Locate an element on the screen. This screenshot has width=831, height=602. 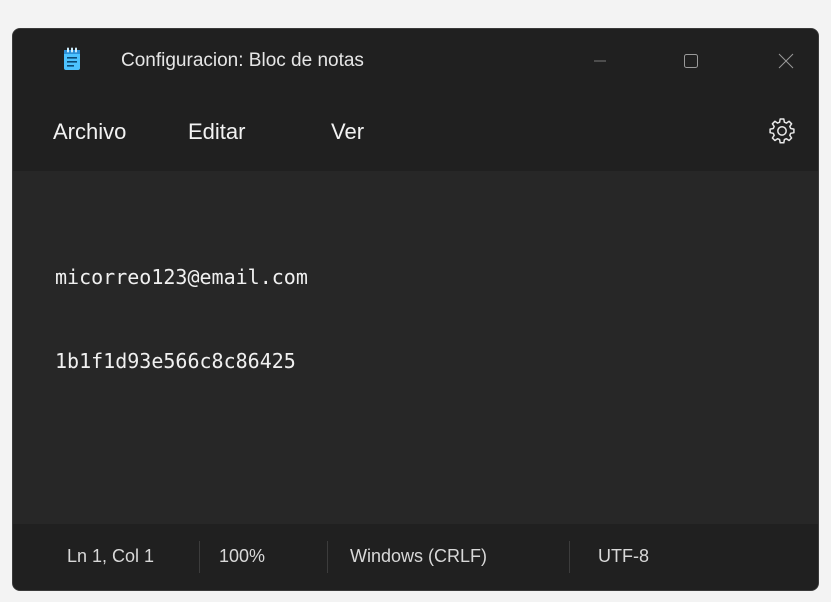
minimize-icon is located at coordinates (600, 61).